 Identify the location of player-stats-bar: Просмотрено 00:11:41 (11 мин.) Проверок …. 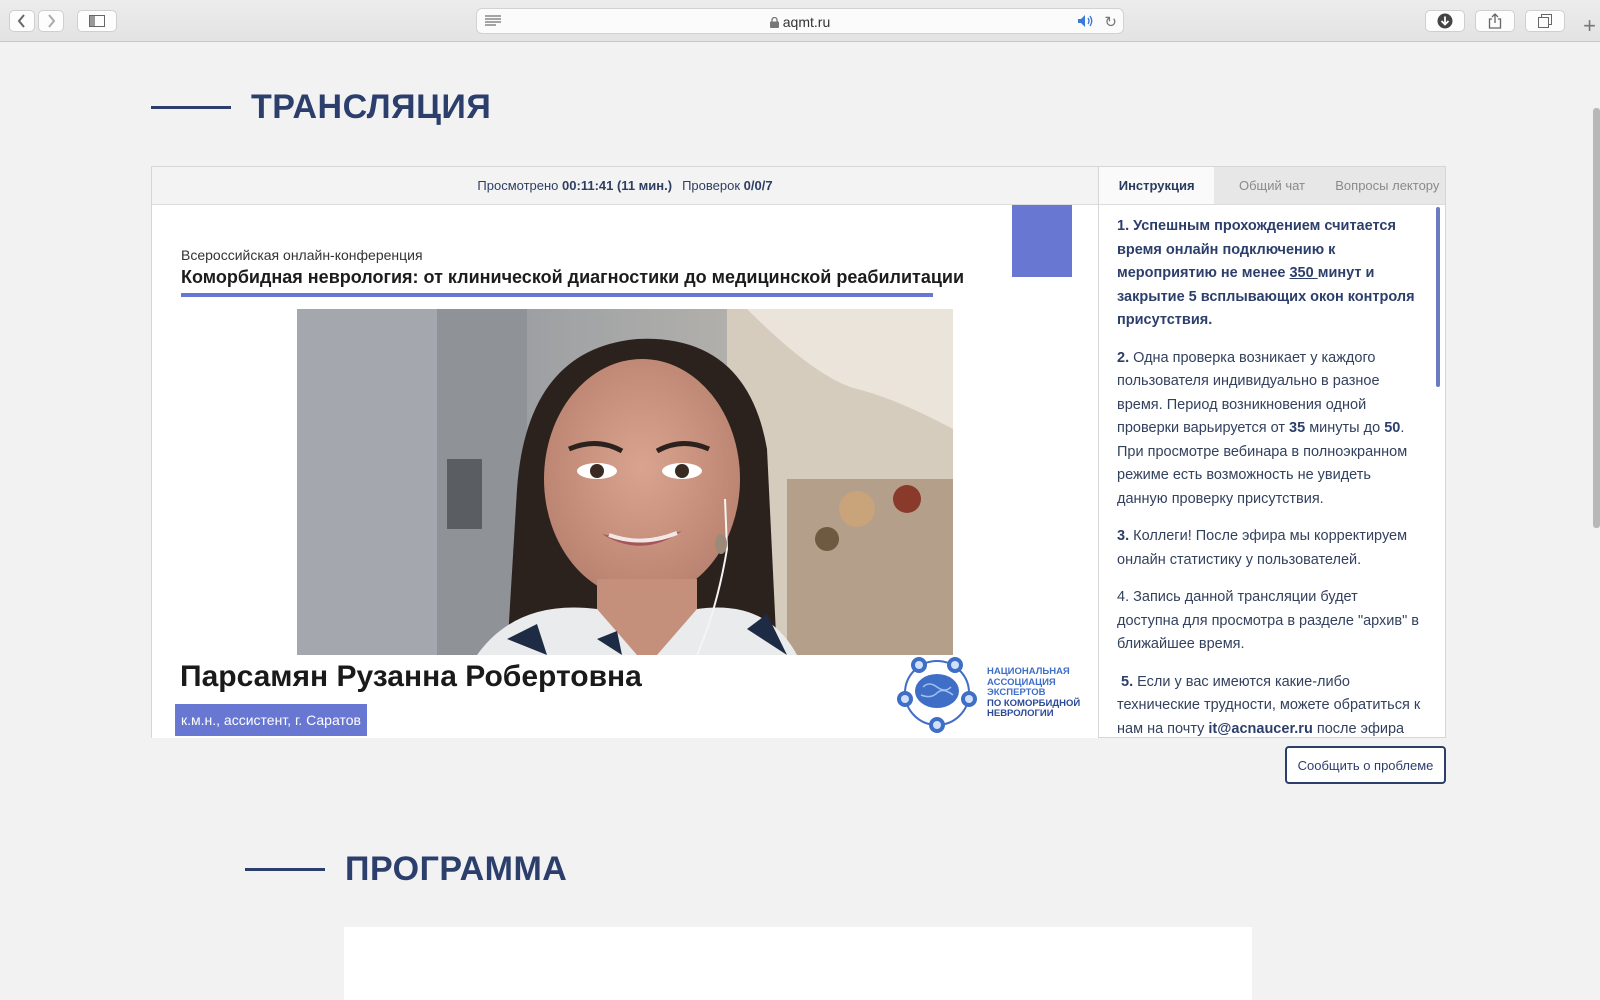
(625, 186).